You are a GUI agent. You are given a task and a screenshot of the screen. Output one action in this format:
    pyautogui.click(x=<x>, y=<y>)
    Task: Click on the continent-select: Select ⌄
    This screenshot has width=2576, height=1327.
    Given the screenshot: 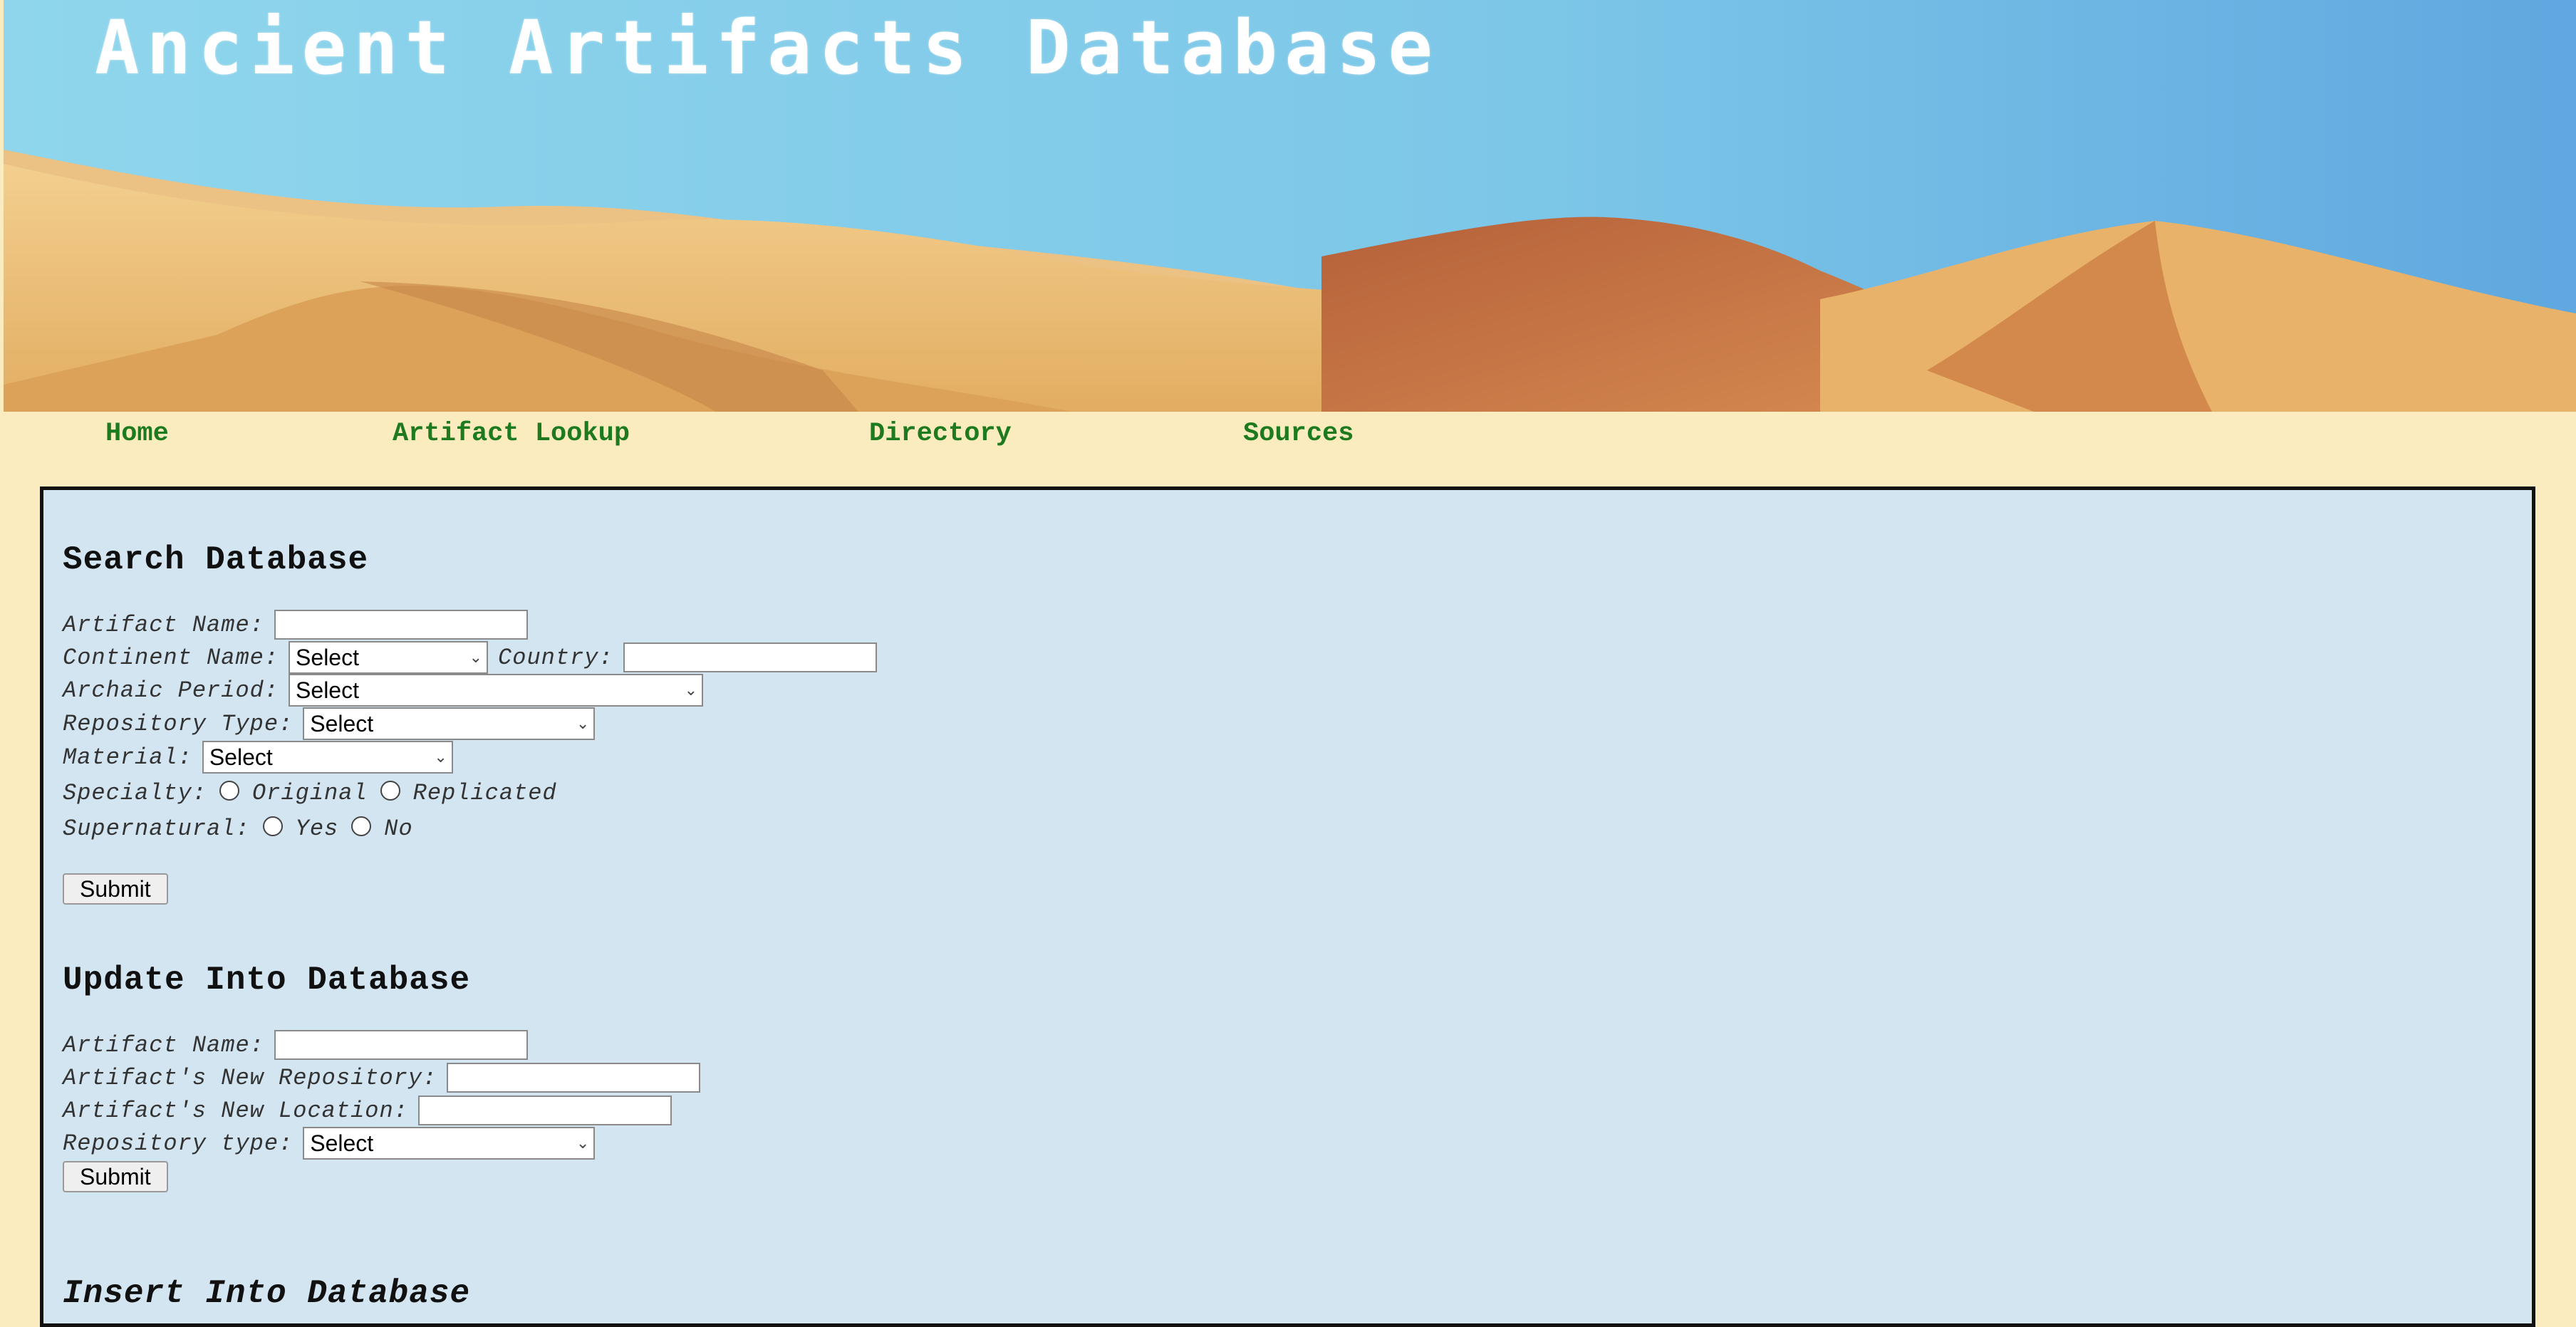 What is the action you would take?
    pyautogui.click(x=389, y=657)
    